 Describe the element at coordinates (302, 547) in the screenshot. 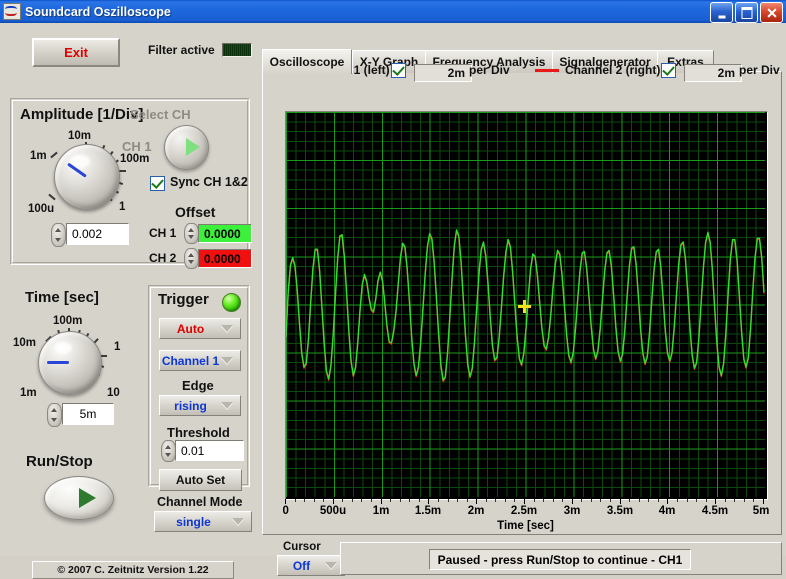

I see `cursor-label: Cursor` at that location.